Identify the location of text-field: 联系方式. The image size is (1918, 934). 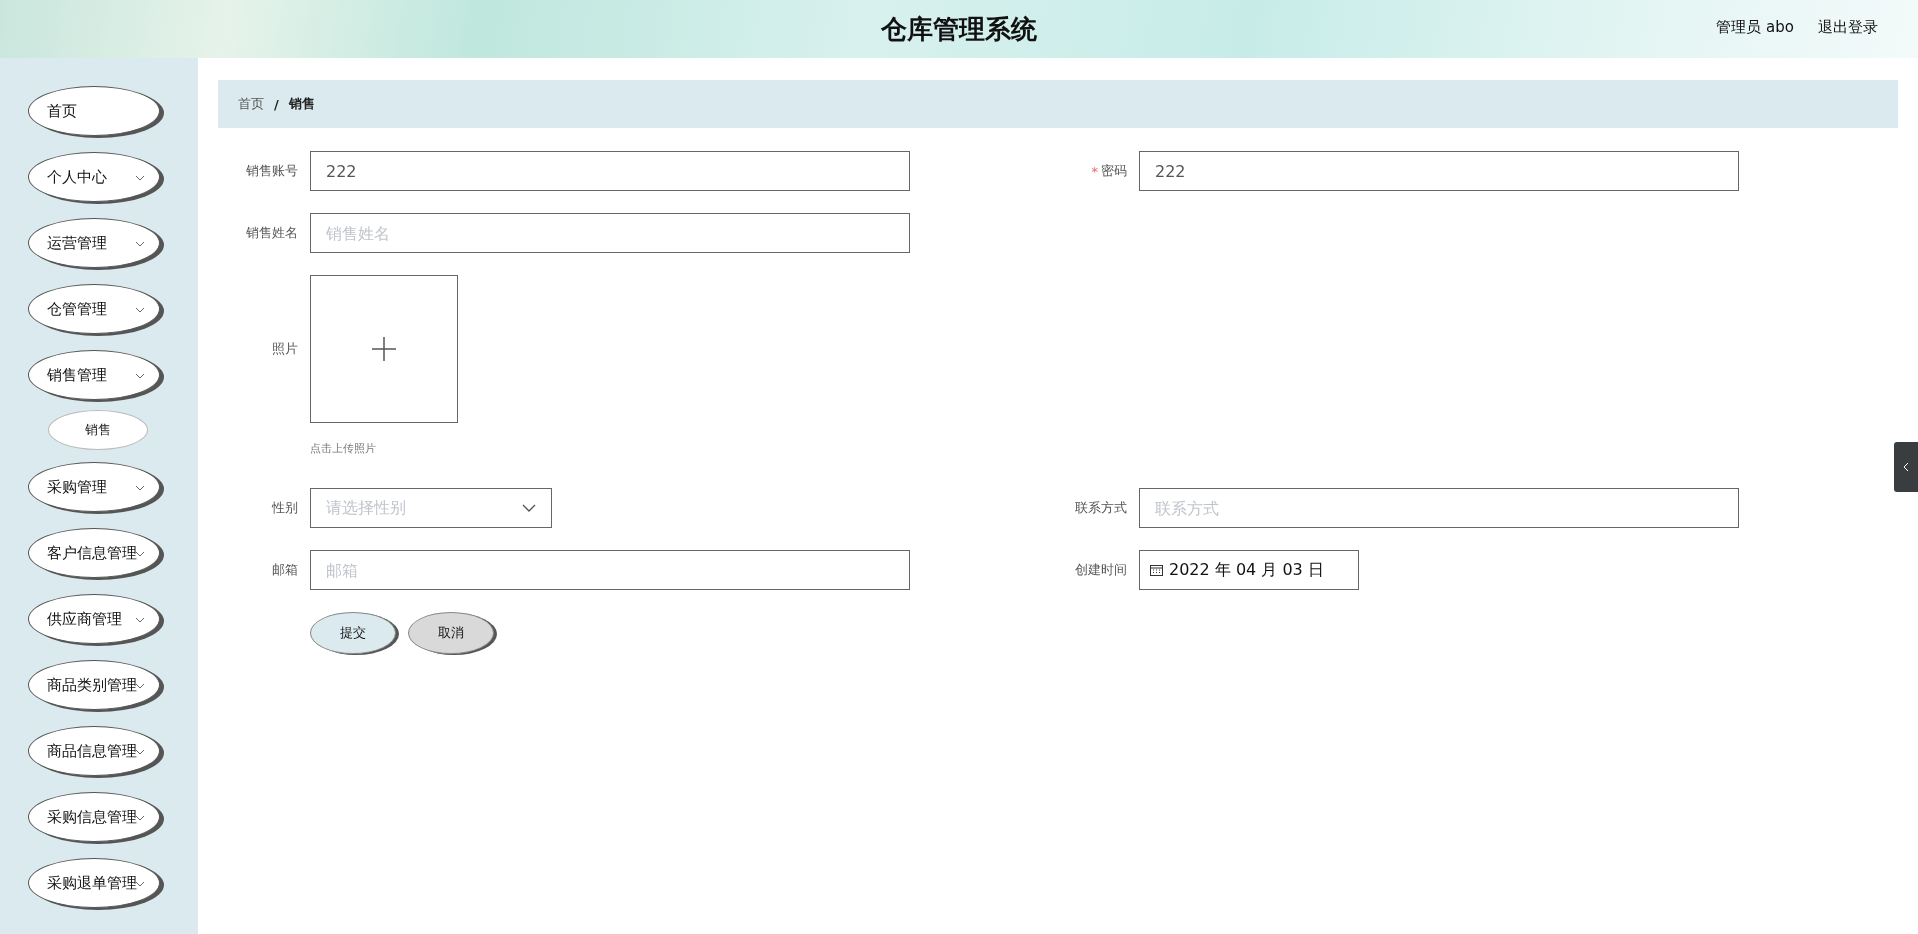
(1439, 508).